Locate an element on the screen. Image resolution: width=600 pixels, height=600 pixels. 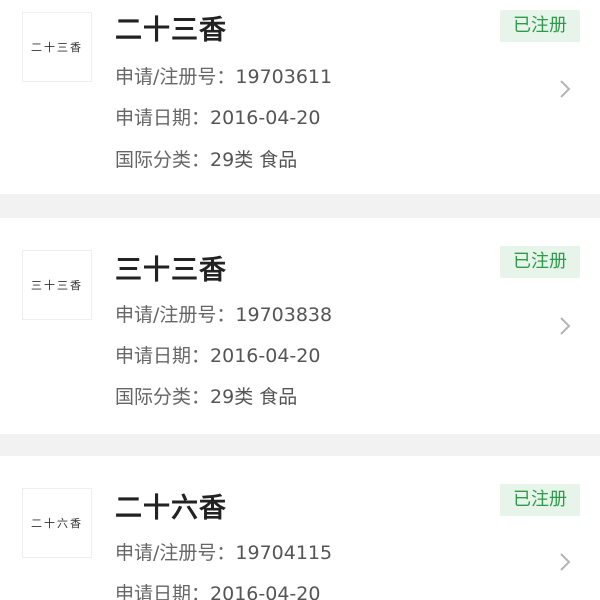
reg-number-row: 申请/注册号：19703838 is located at coordinates (223, 313).